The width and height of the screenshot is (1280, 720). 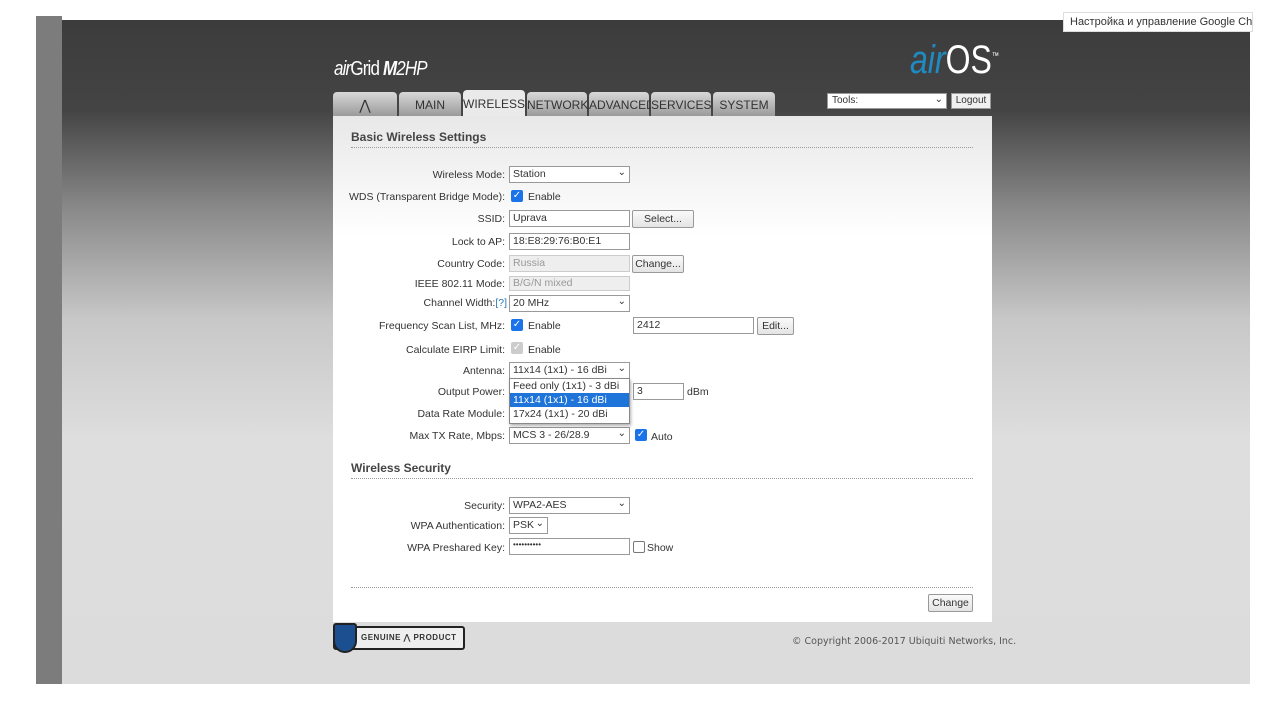 What do you see at coordinates (483, 371) in the screenshot?
I see `antenna-label: Antenna:` at bounding box center [483, 371].